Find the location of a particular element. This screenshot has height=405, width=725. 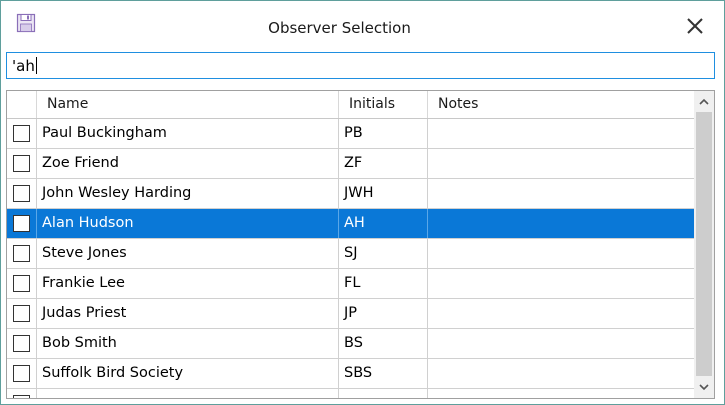

cell-initials: JP is located at coordinates (383, 313).